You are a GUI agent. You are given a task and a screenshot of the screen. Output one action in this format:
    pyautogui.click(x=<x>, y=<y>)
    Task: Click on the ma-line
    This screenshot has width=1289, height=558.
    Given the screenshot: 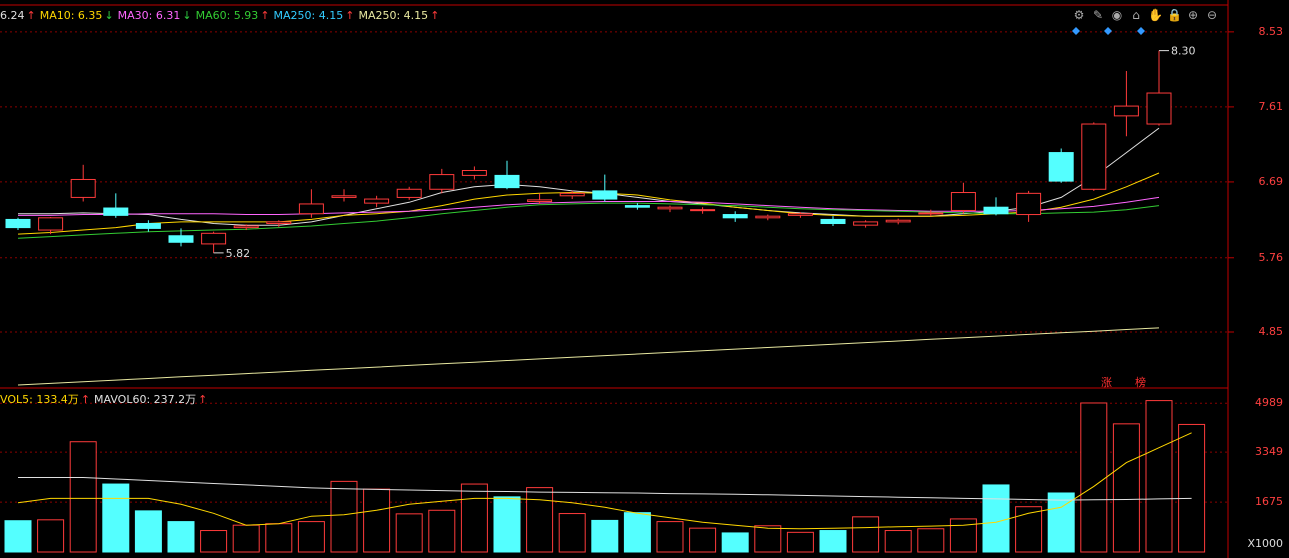 What is the action you would take?
    pyautogui.click(x=588, y=356)
    